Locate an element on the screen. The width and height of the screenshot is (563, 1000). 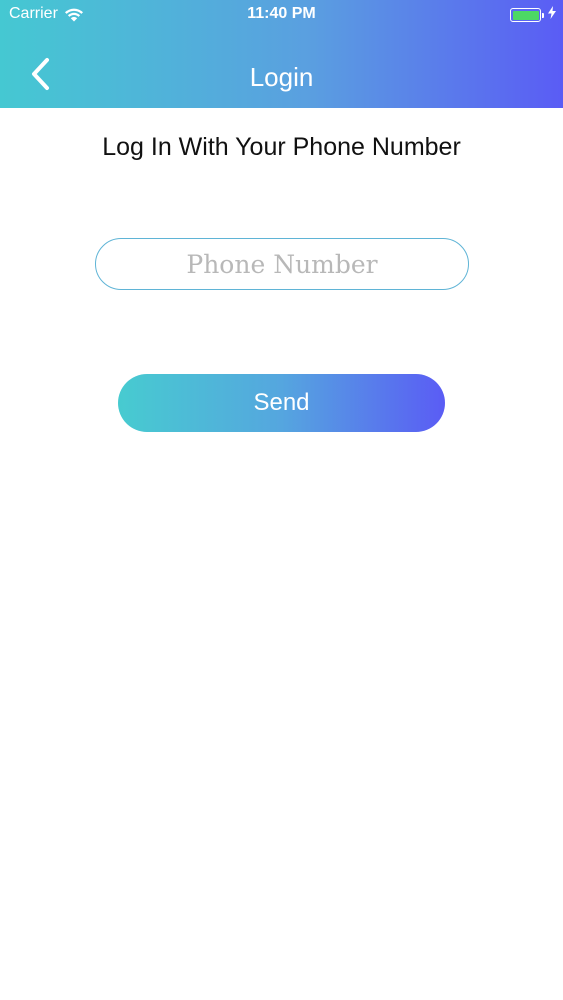
charging-bolt-icon is located at coordinates (552, 15).